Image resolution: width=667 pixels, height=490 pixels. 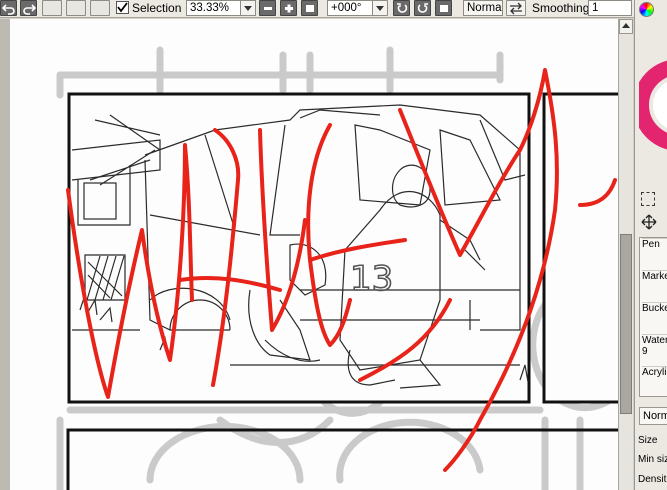 What do you see at coordinates (5, 254) in the screenshot?
I see `canvas-left-margin` at bounding box center [5, 254].